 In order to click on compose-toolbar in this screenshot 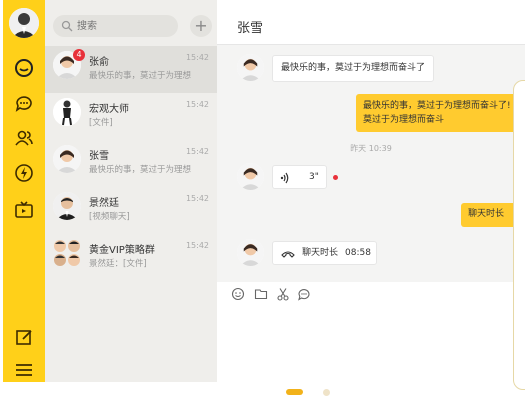, I will do `click(371, 294)`.